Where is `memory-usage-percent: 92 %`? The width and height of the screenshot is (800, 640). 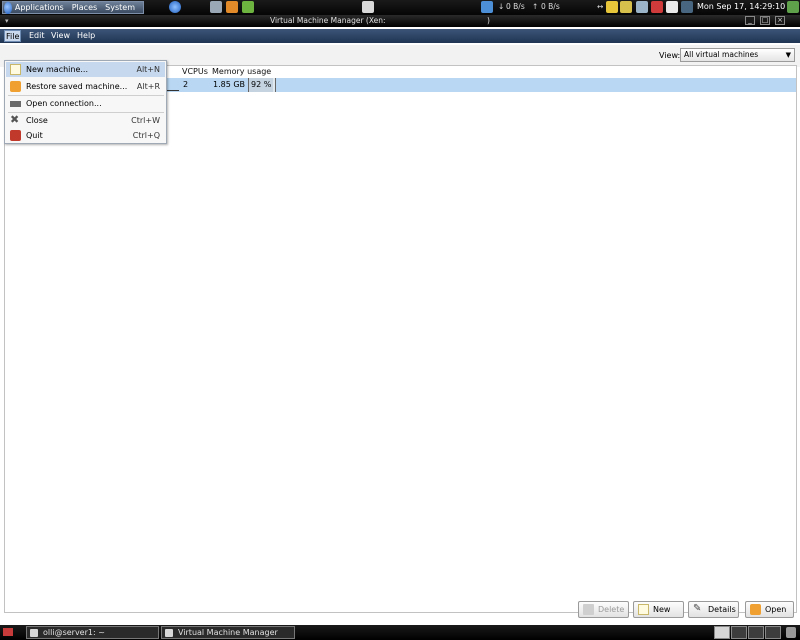 memory-usage-percent: 92 % is located at coordinates (261, 84).